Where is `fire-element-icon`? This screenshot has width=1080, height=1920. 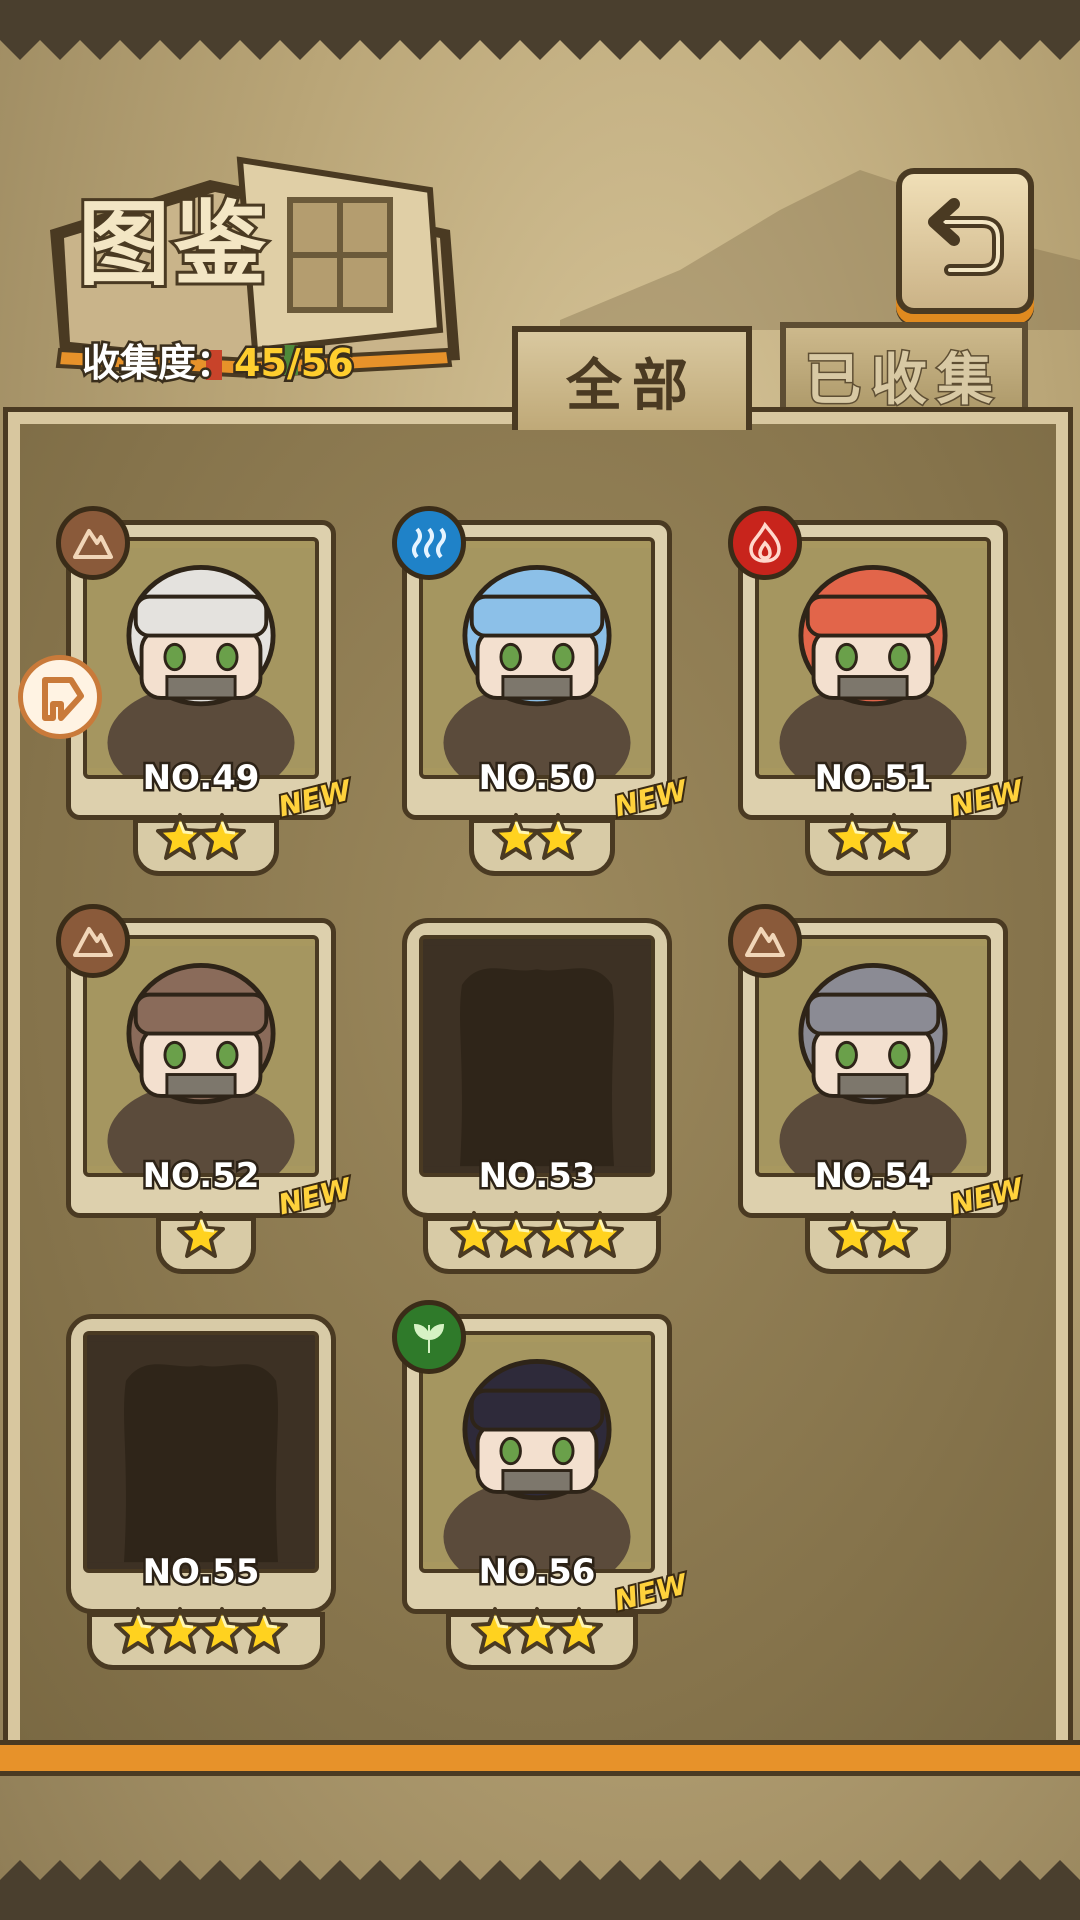
fire-element-icon is located at coordinates (765, 543).